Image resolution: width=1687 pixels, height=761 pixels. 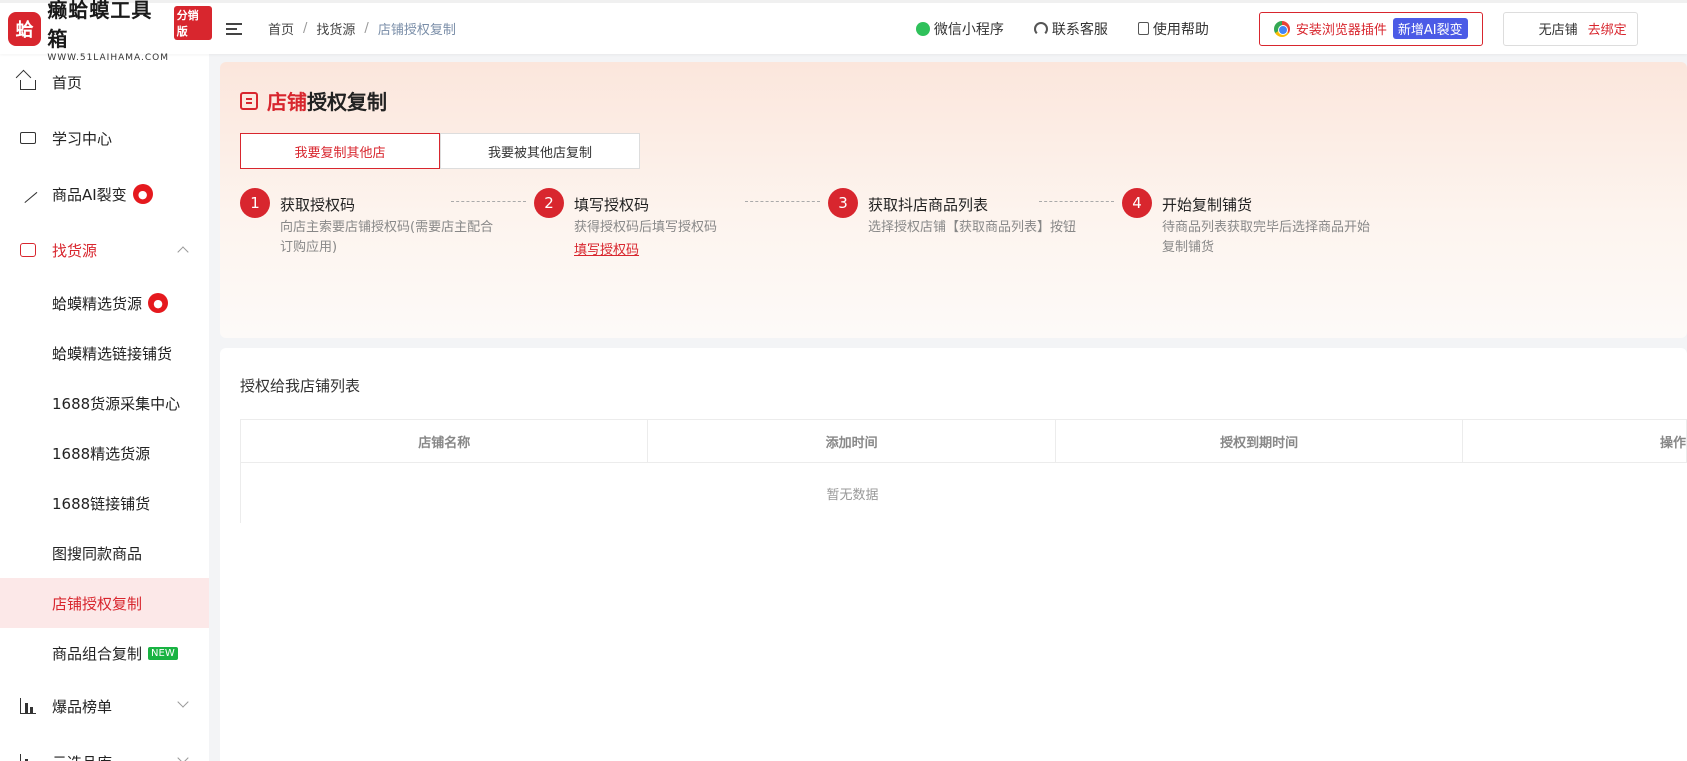 What do you see at coordinates (281, 28) in the screenshot?
I see `breadcrumb-home: 首页` at bounding box center [281, 28].